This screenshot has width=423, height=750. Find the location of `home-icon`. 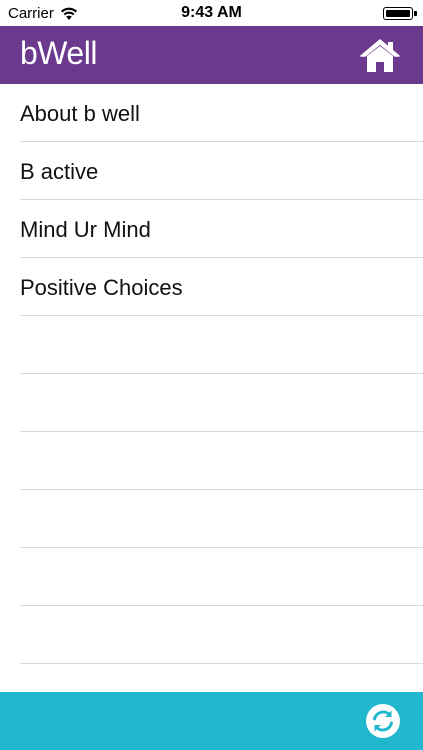

home-icon is located at coordinates (380, 56).